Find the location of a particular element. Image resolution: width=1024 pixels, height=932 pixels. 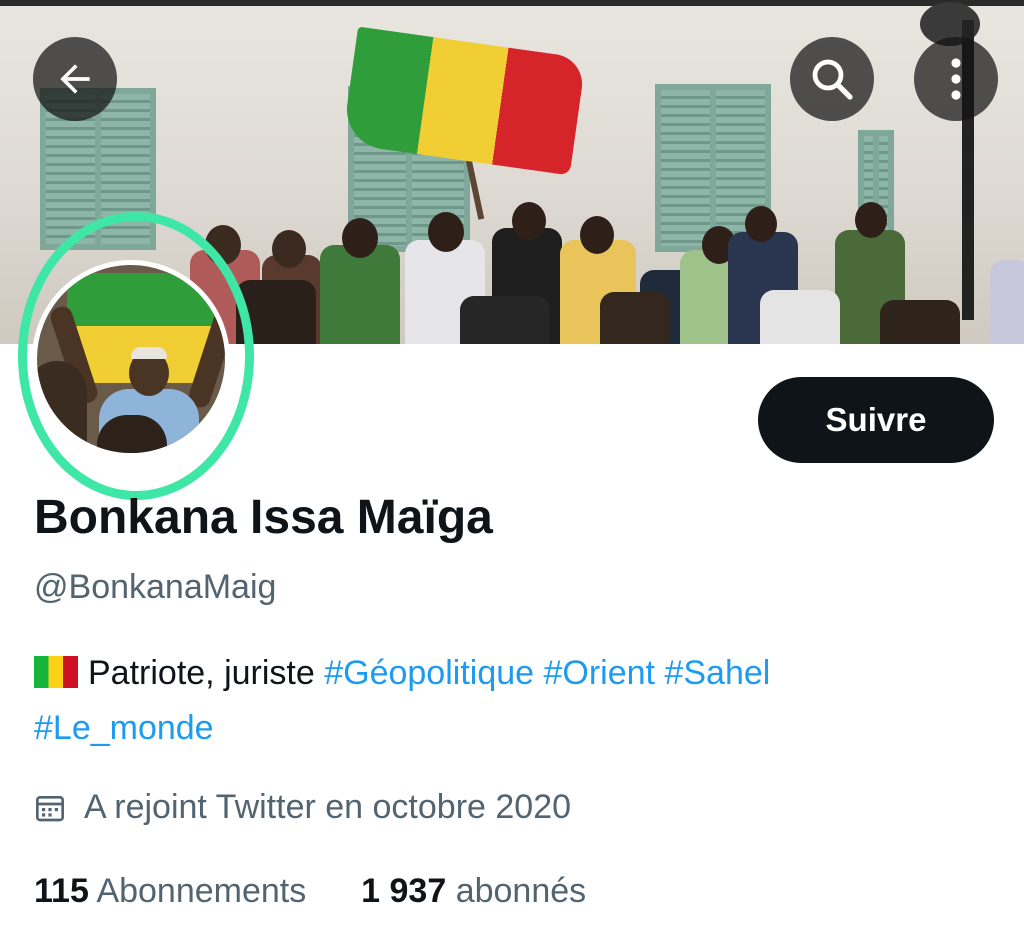

back-button is located at coordinates (75, 79).